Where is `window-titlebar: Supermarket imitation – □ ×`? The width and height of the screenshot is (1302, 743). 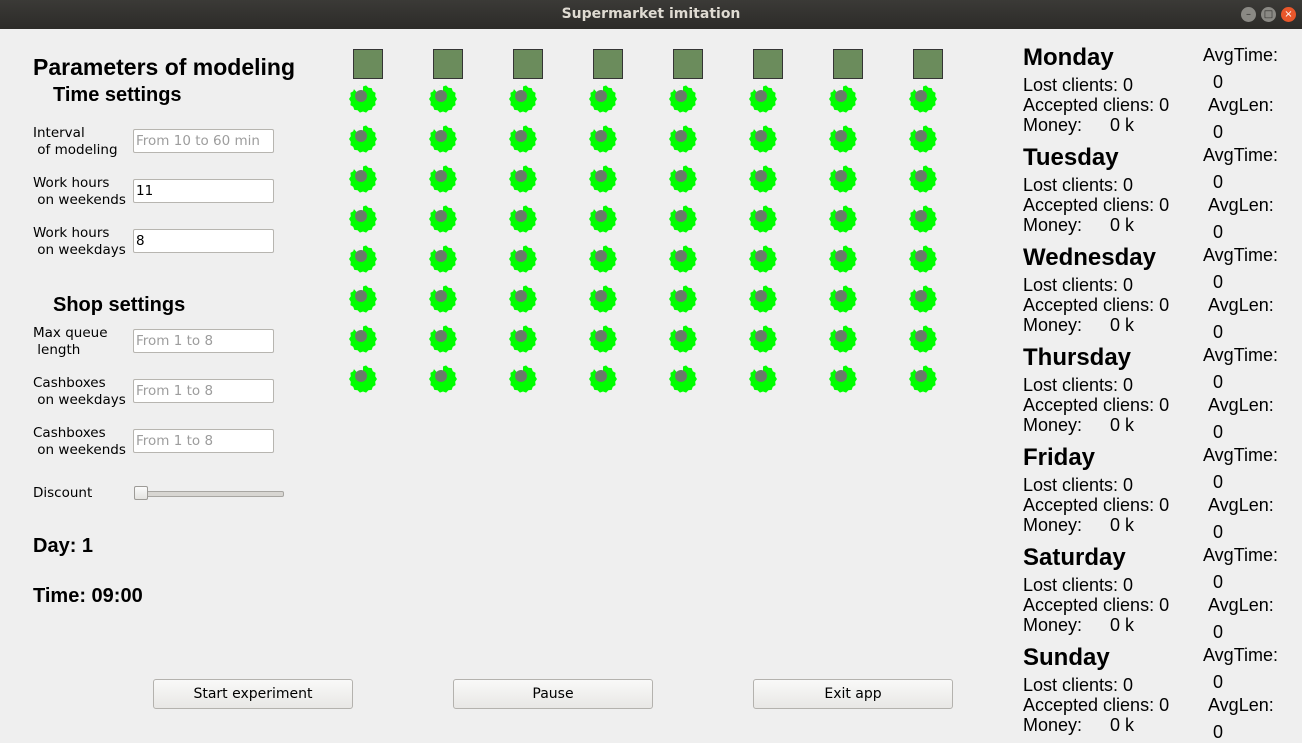
window-titlebar: Supermarket imitation – □ × is located at coordinates (651, 14).